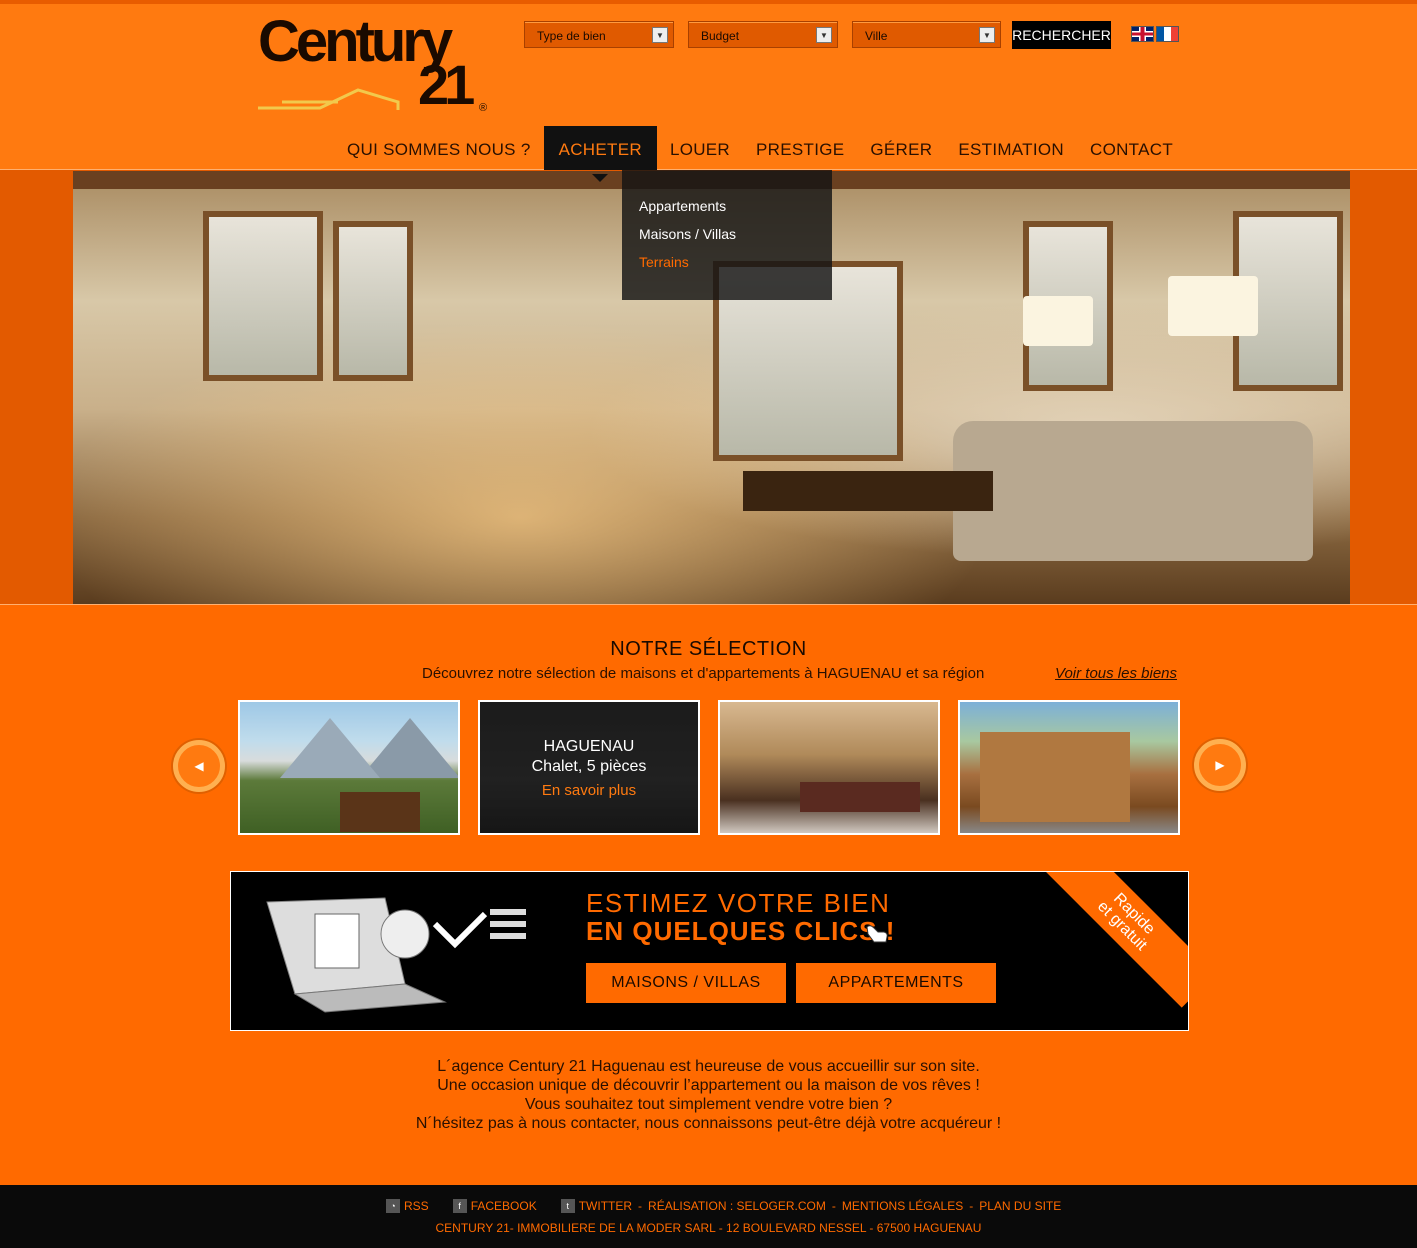 This screenshot has height=1248, width=1417. Describe the element at coordinates (737, 1206) in the screenshot. I see `footer-realisation-link: RÉALISATION : SELOGER.COM` at that location.